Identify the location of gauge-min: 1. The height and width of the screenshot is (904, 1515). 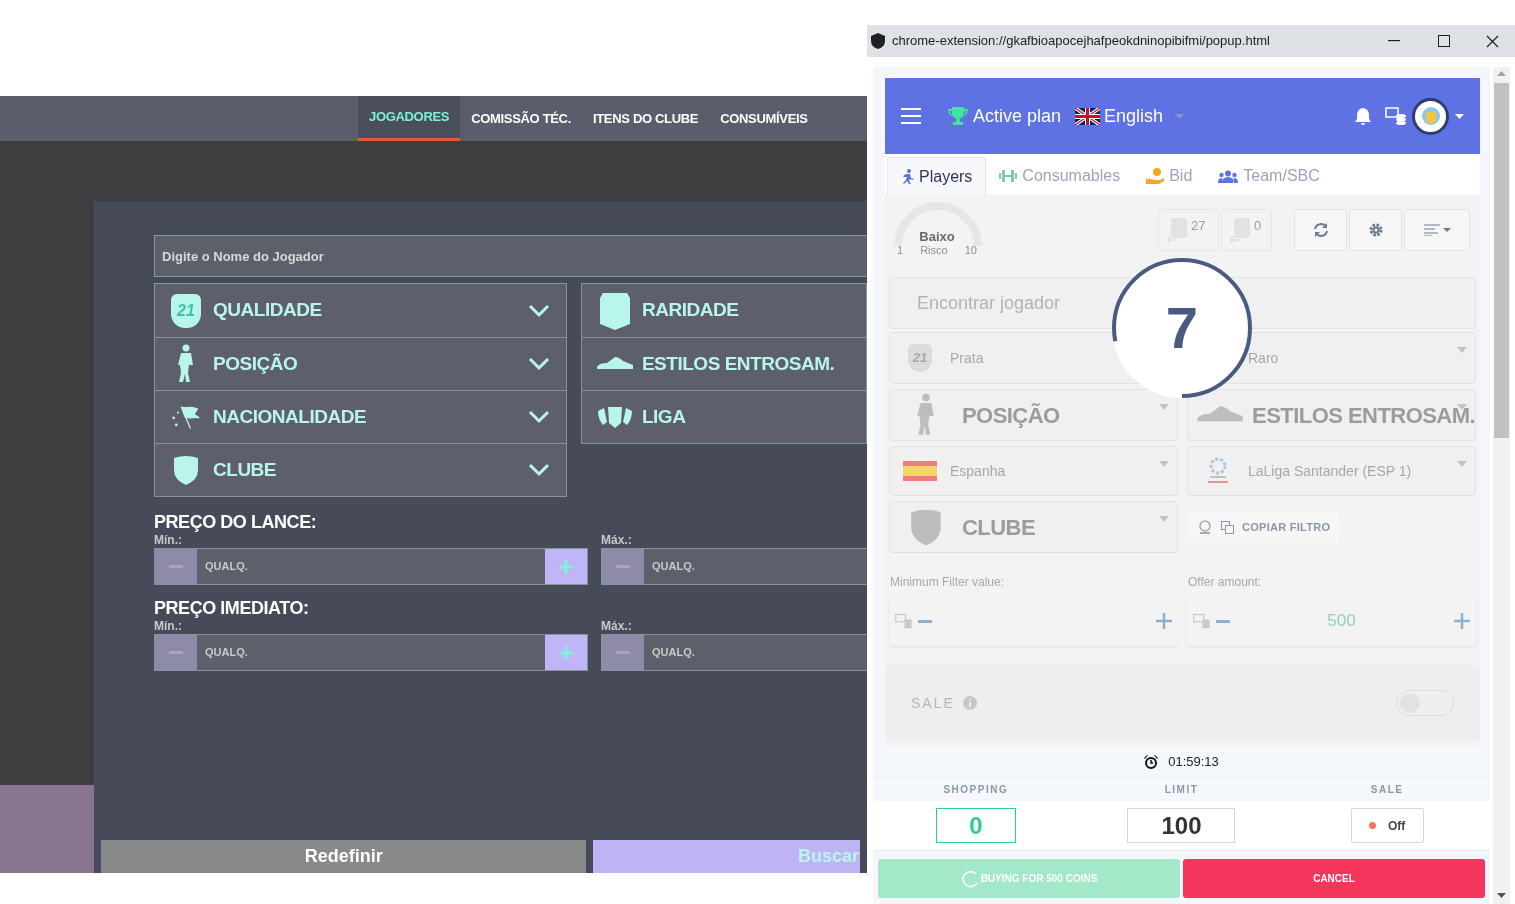
(900, 250).